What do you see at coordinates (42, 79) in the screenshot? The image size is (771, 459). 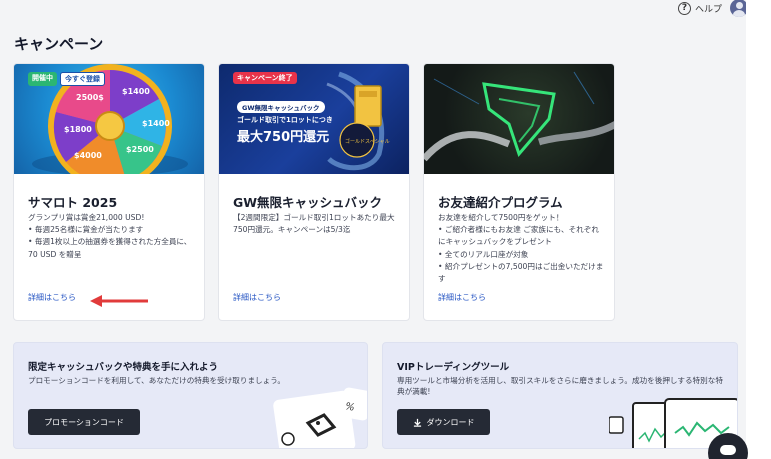 I see `status-badge-active: 開催中` at bounding box center [42, 79].